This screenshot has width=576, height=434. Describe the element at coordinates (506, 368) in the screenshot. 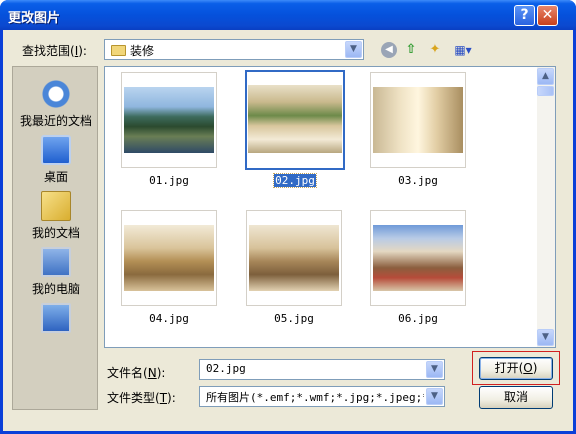

I see `open-button-label: 打开` at that location.